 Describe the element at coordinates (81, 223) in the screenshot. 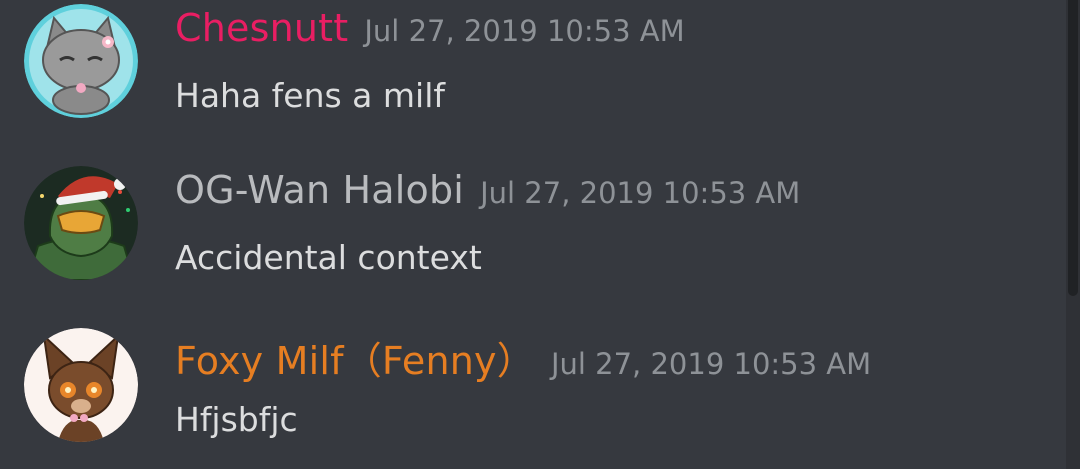

I see `master-chief-santa-hat-avatar` at that location.